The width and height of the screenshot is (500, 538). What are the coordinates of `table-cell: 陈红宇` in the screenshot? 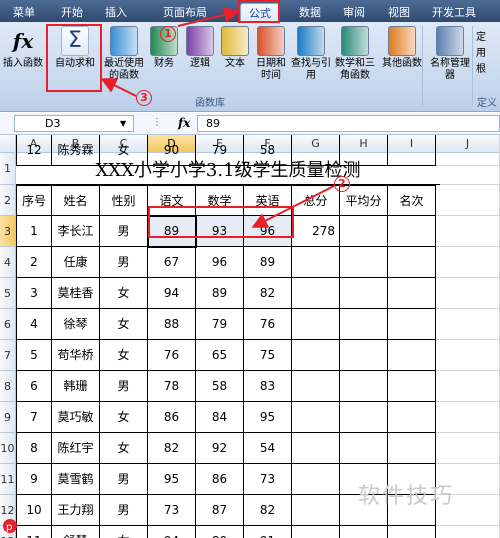 It's located at (76, 448).